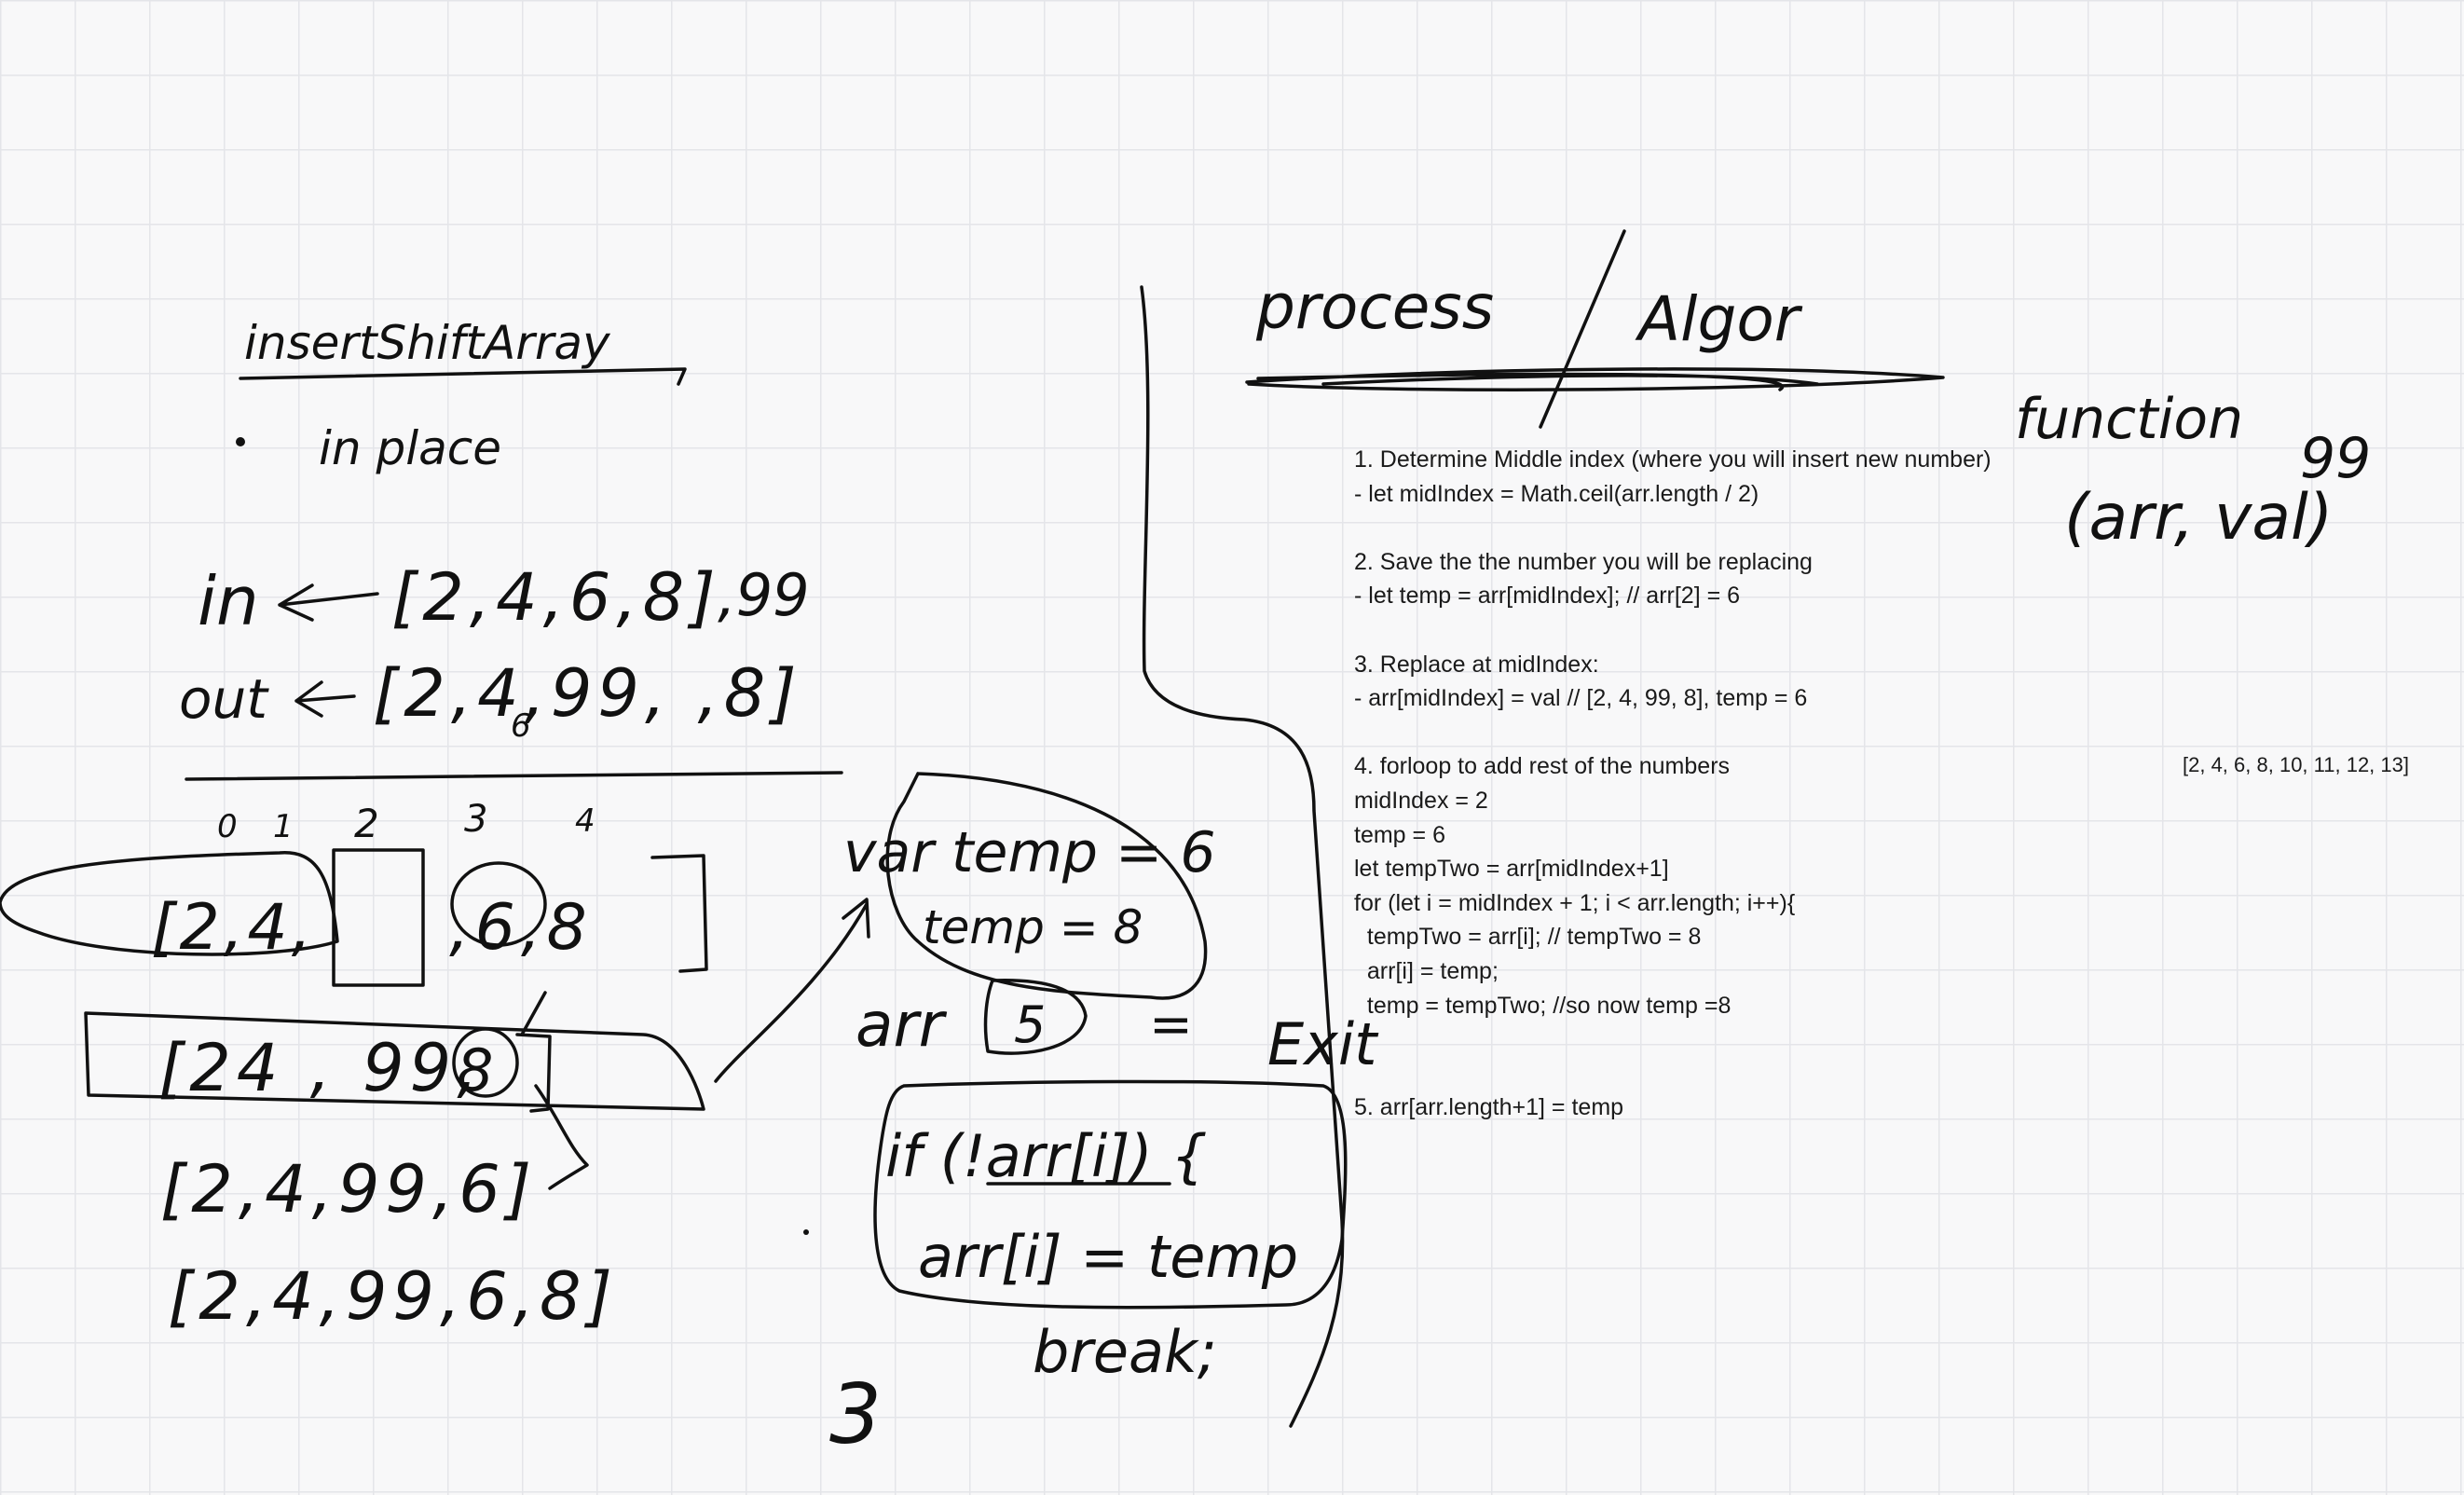  Describe the element at coordinates (463, 376) in the screenshot. I see `title-underline` at that location.